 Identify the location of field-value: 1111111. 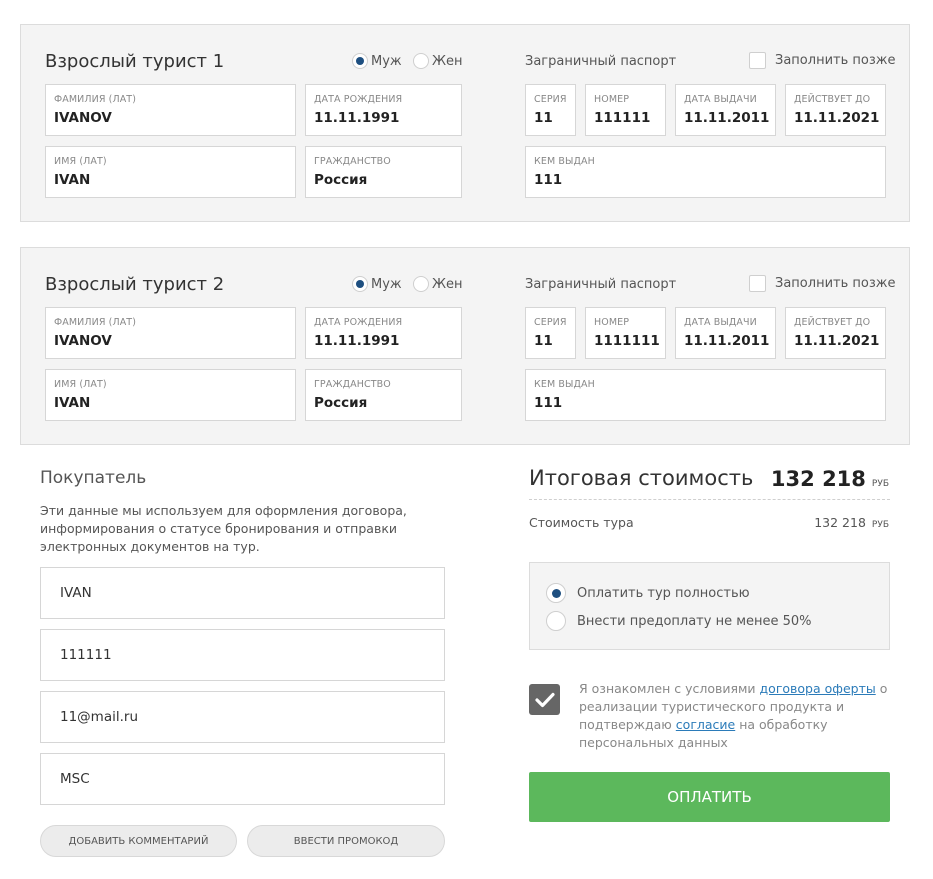
(627, 341).